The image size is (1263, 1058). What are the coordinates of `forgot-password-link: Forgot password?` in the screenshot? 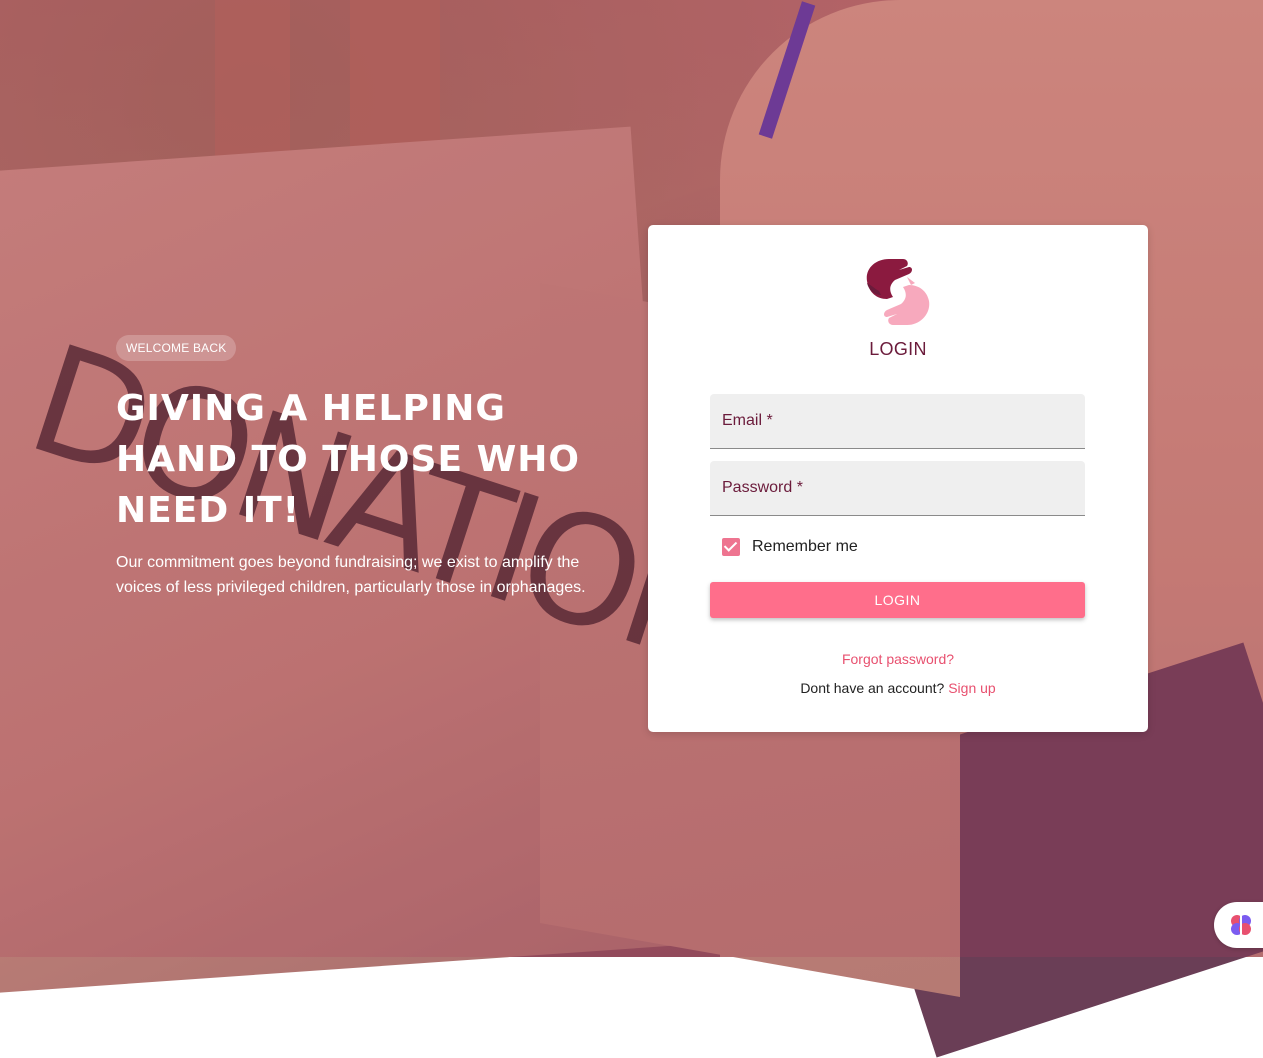 It's located at (898, 659).